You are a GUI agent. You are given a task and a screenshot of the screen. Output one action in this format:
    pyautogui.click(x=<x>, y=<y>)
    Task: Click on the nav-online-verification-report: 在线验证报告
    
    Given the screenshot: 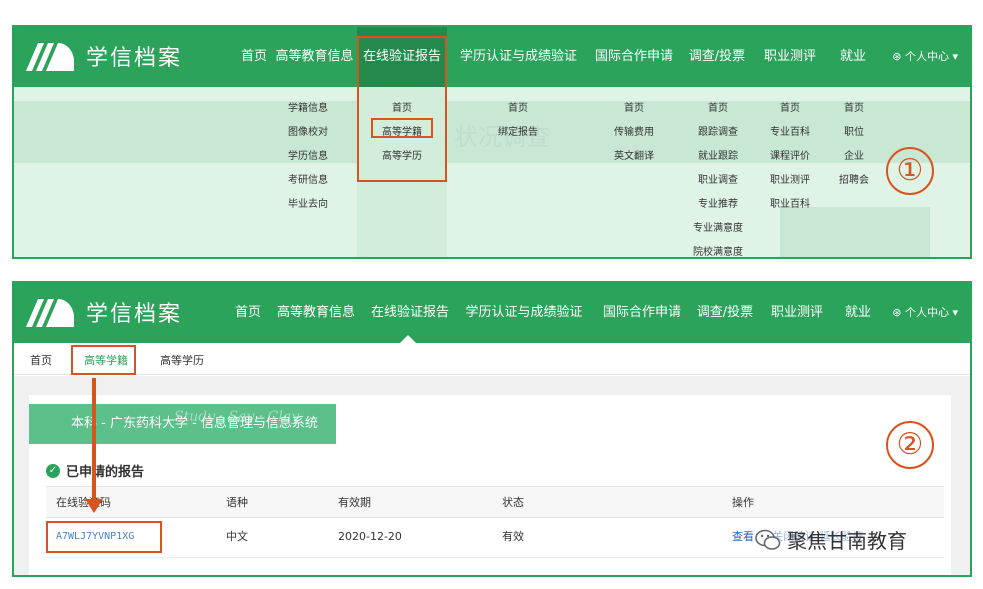 What is the action you would take?
    pyautogui.click(x=410, y=313)
    